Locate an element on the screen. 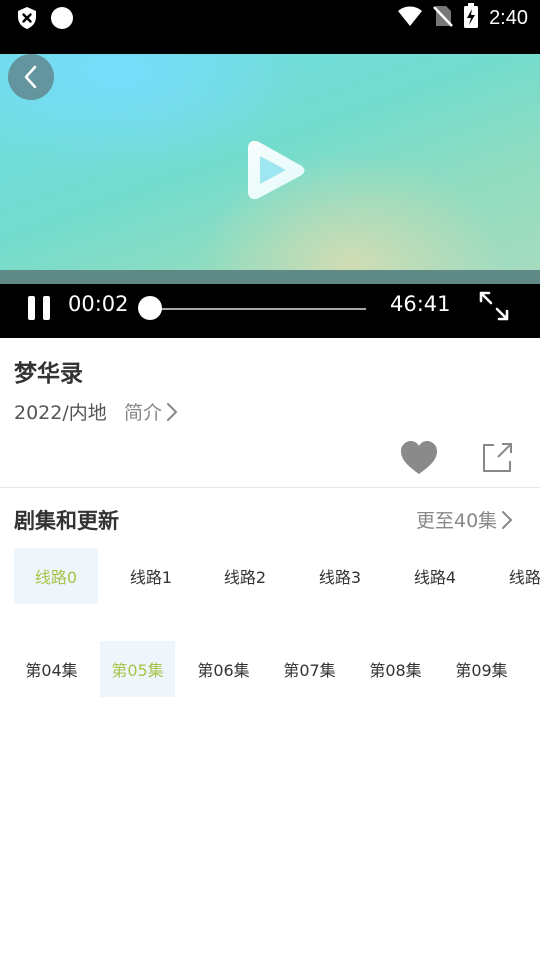  route-tab: 线路1 is located at coordinates (151, 576).